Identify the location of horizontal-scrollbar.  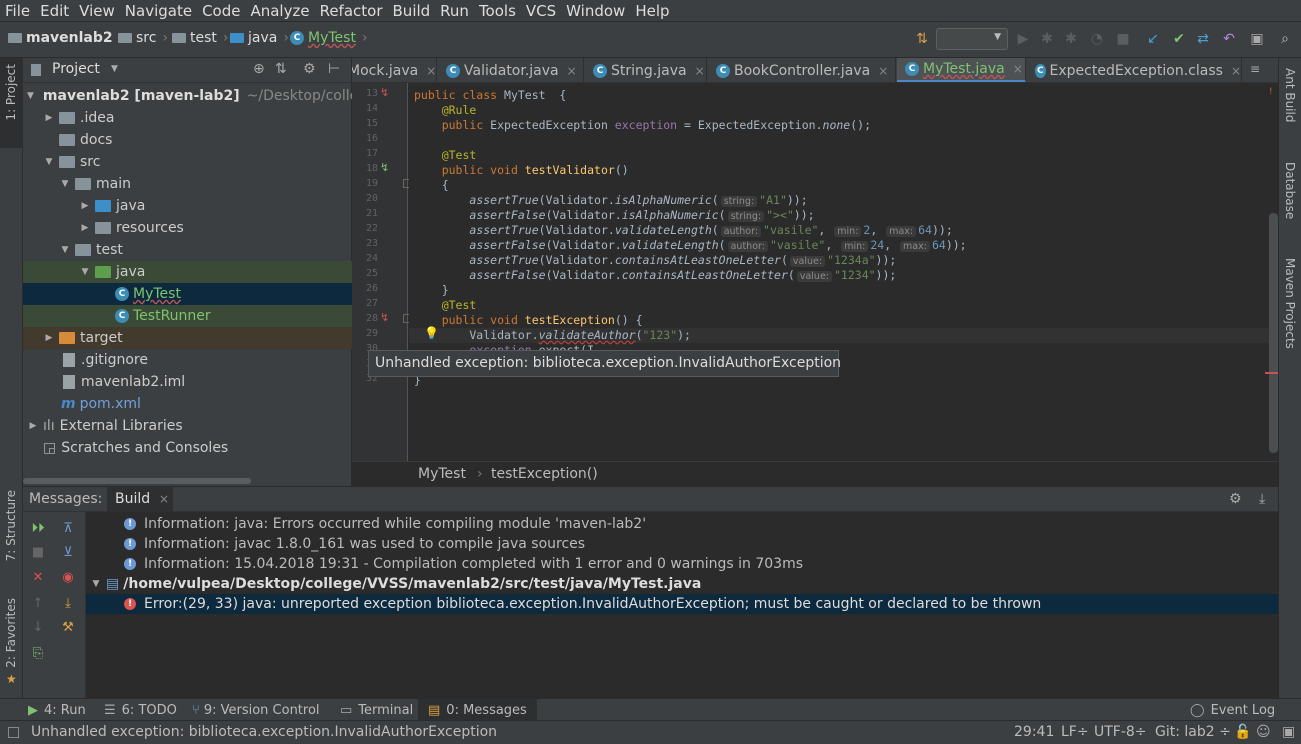
(137, 481).